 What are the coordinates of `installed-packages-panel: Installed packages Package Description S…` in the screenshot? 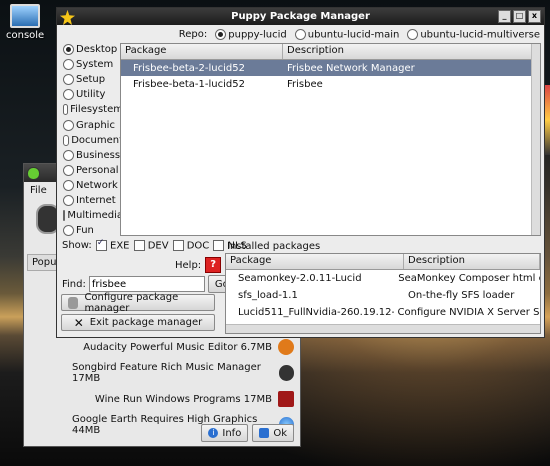 It's located at (383, 287).